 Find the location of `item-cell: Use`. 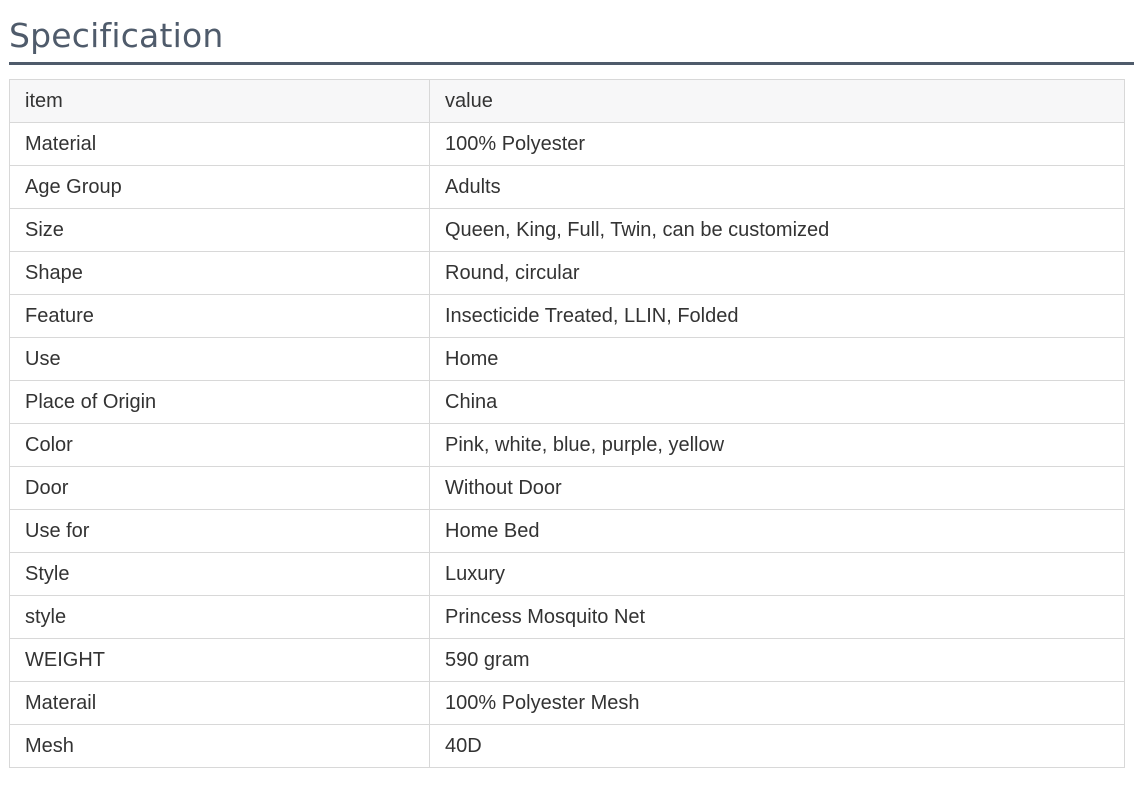

item-cell: Use is located at coordinates (219, 359).